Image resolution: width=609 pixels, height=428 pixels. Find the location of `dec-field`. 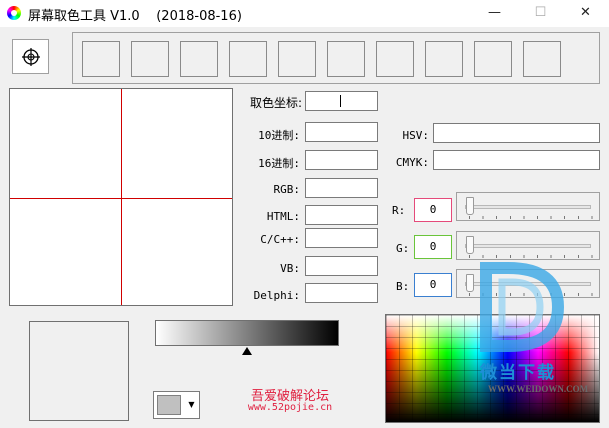

dec-field is located at coordinates (341, 132).